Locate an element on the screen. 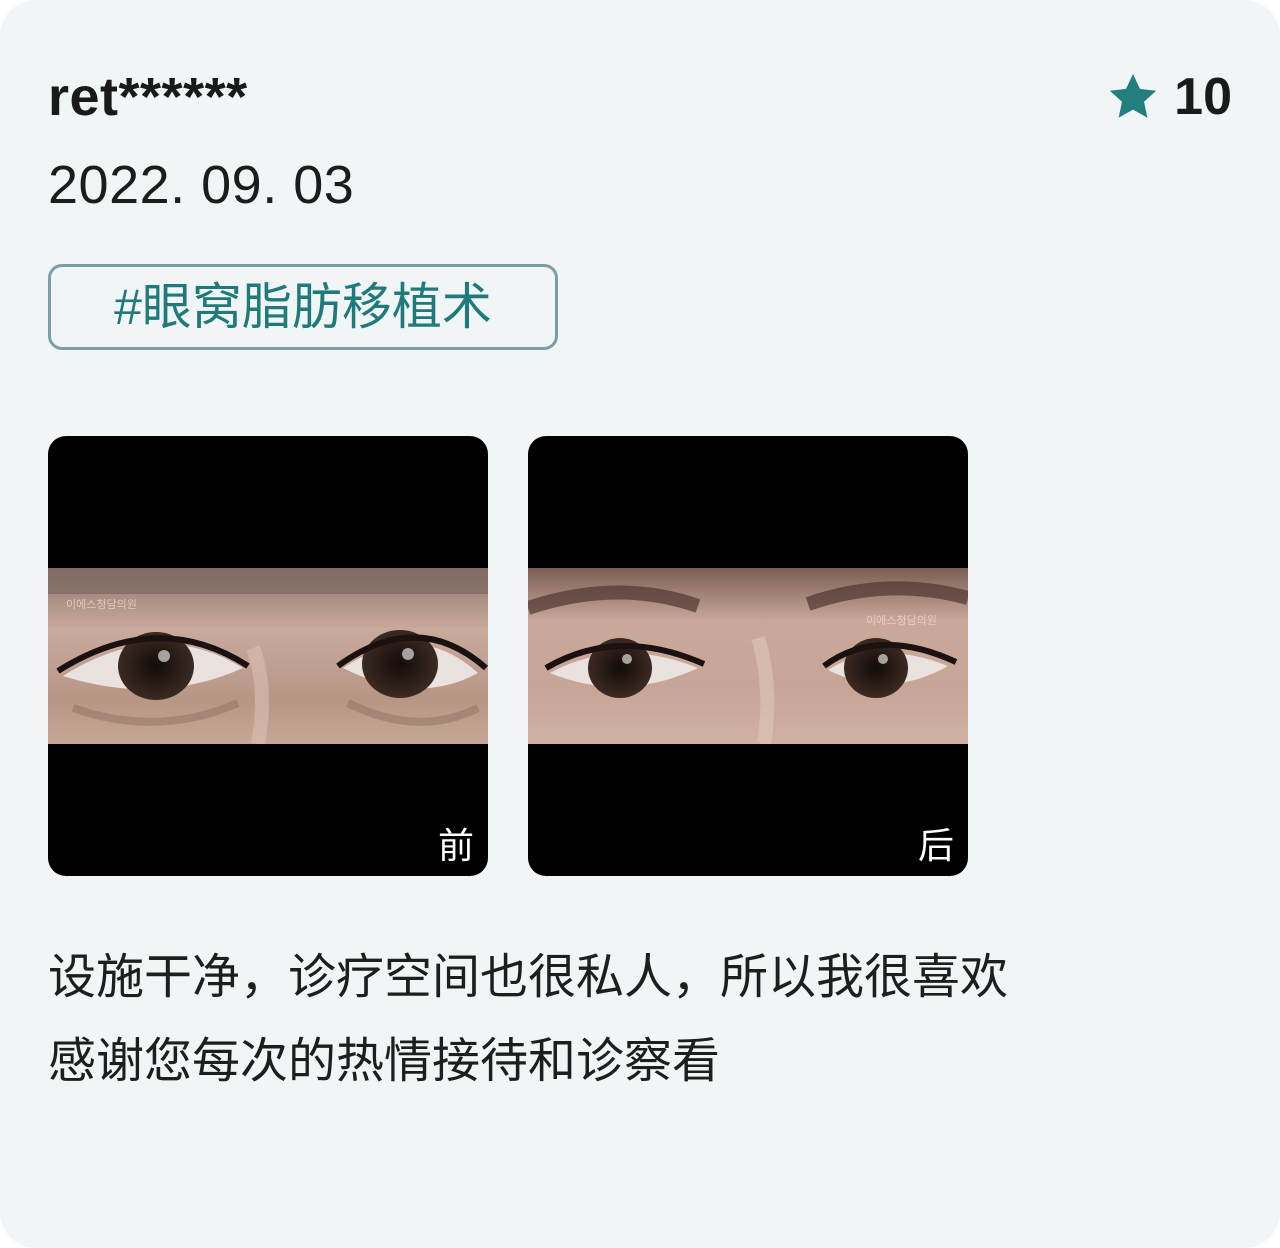  review-text: 设施干净，诊疗空间也很私人，所以我很喜欢 感谢您每次的热情接待和诊察看 is located at coordinates (638, 1020).